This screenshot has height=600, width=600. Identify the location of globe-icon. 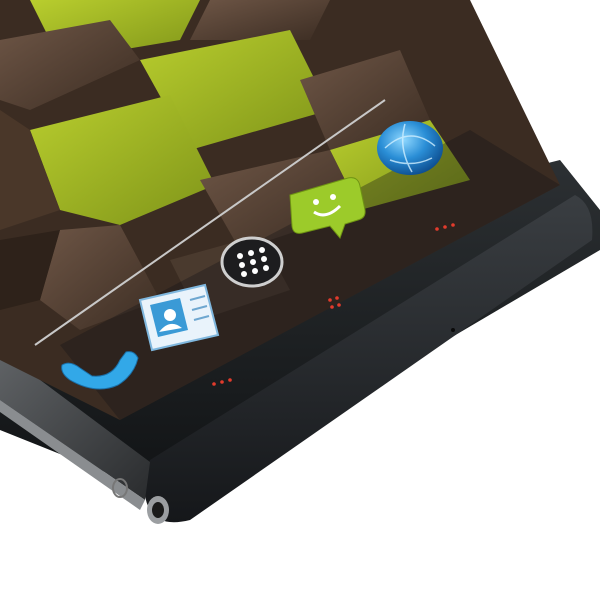
(410, 148).